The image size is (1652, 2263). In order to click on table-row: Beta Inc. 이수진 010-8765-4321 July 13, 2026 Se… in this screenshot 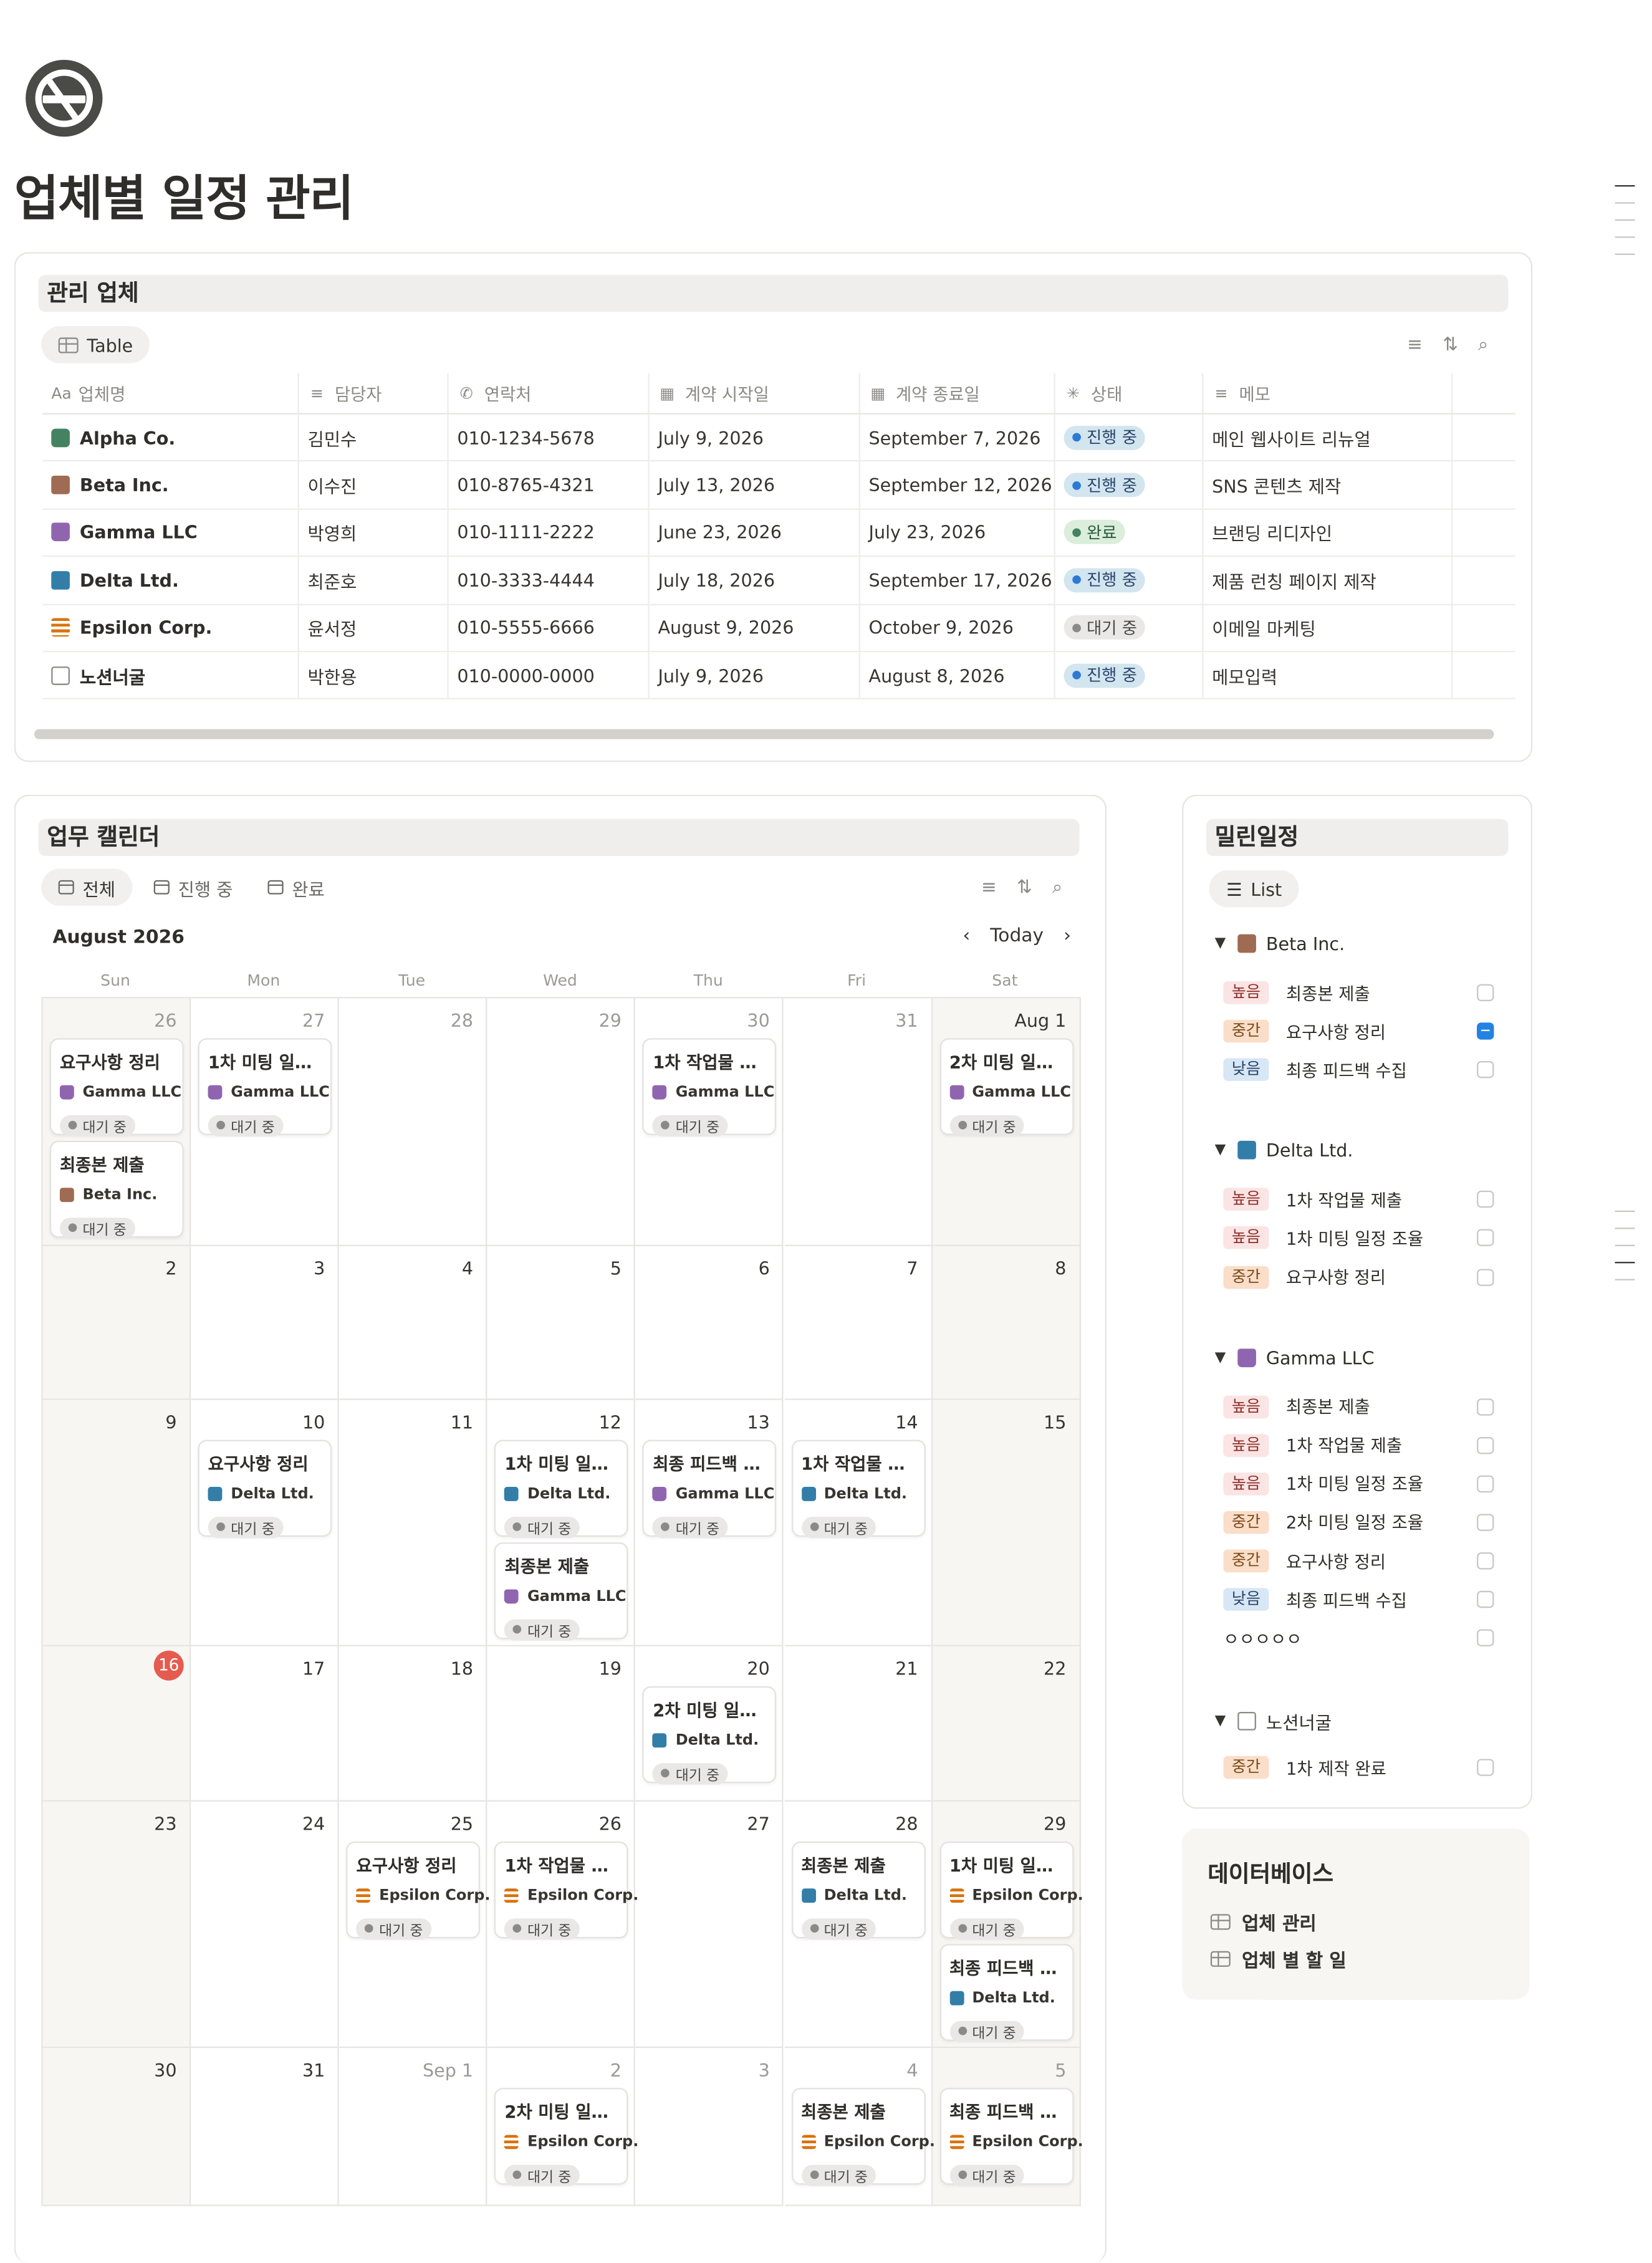, I will do `click(778, 486)`.